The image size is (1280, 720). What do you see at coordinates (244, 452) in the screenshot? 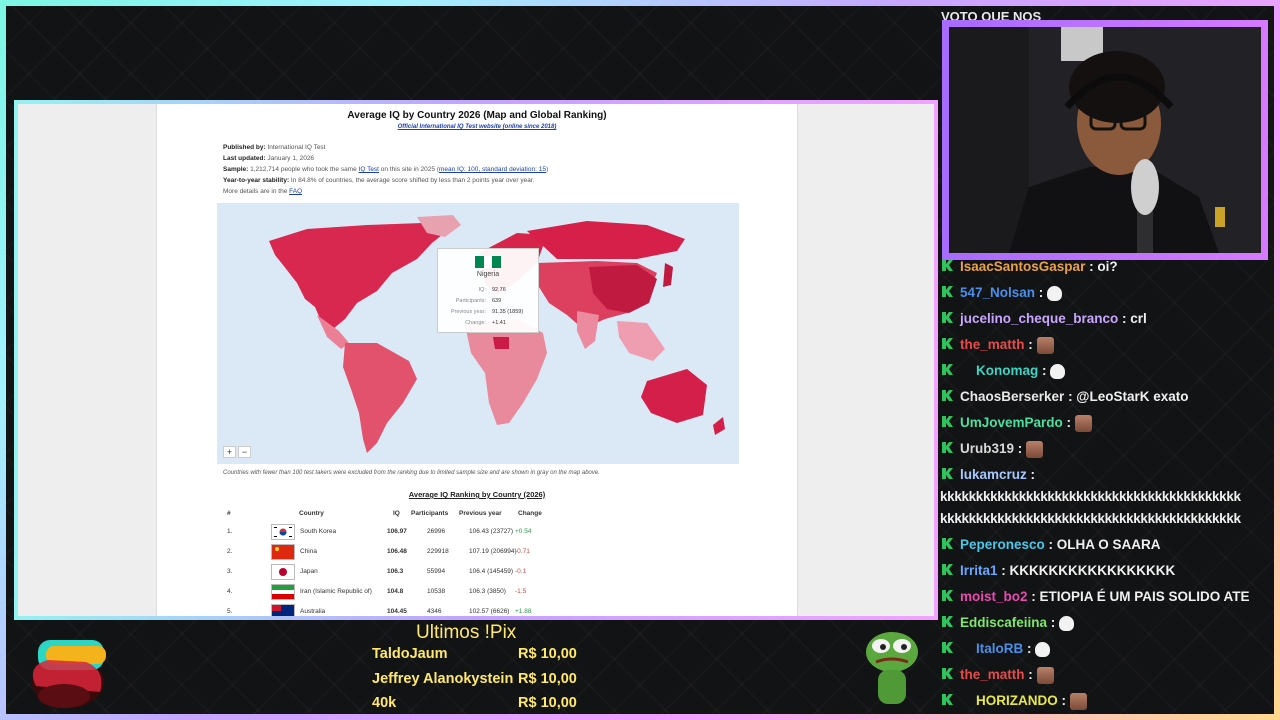
I see `map-zoom-out-button: −` at bounding box center [244, 452].